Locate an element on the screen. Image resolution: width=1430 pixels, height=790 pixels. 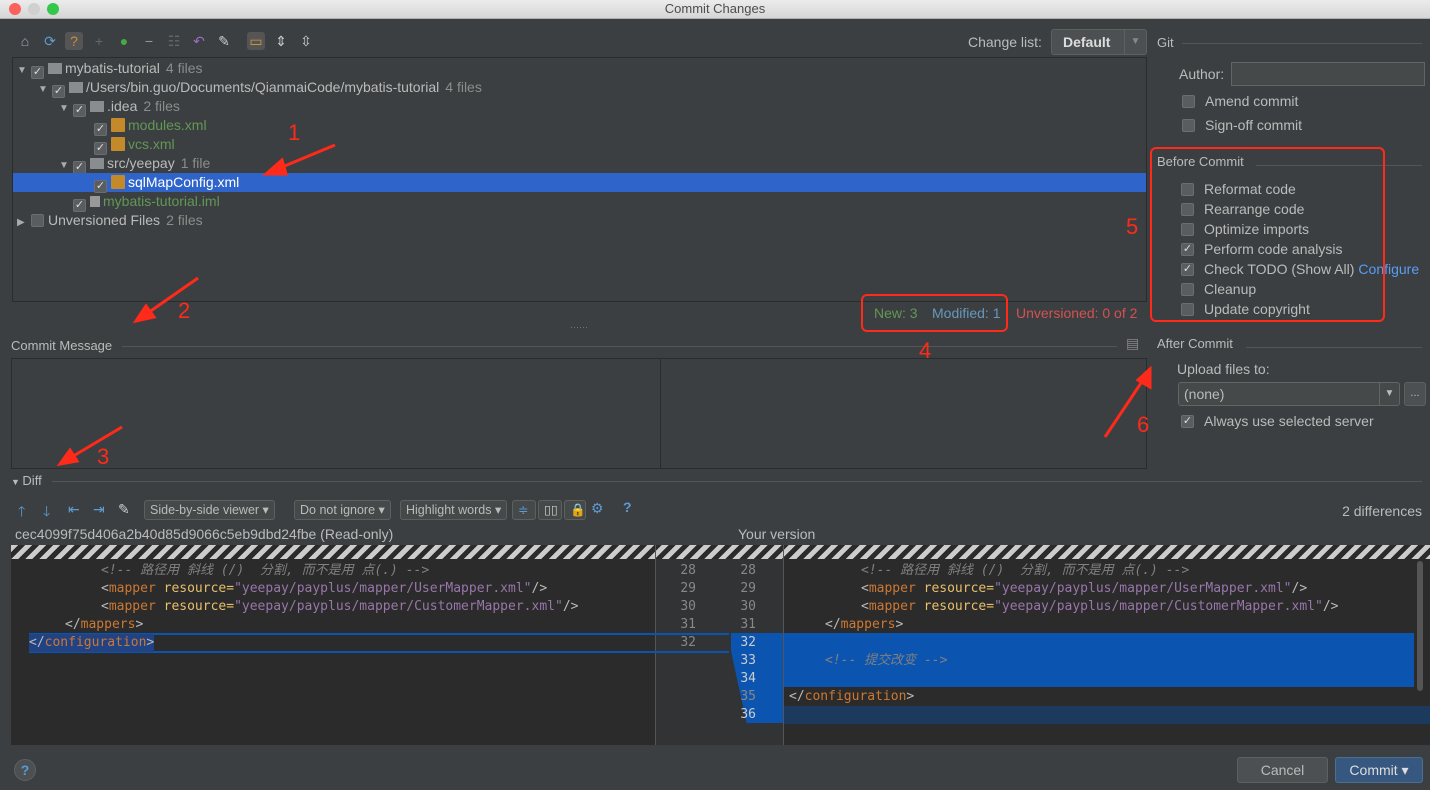
annotation-label-4: 4 is located at coordinates (925, 350).